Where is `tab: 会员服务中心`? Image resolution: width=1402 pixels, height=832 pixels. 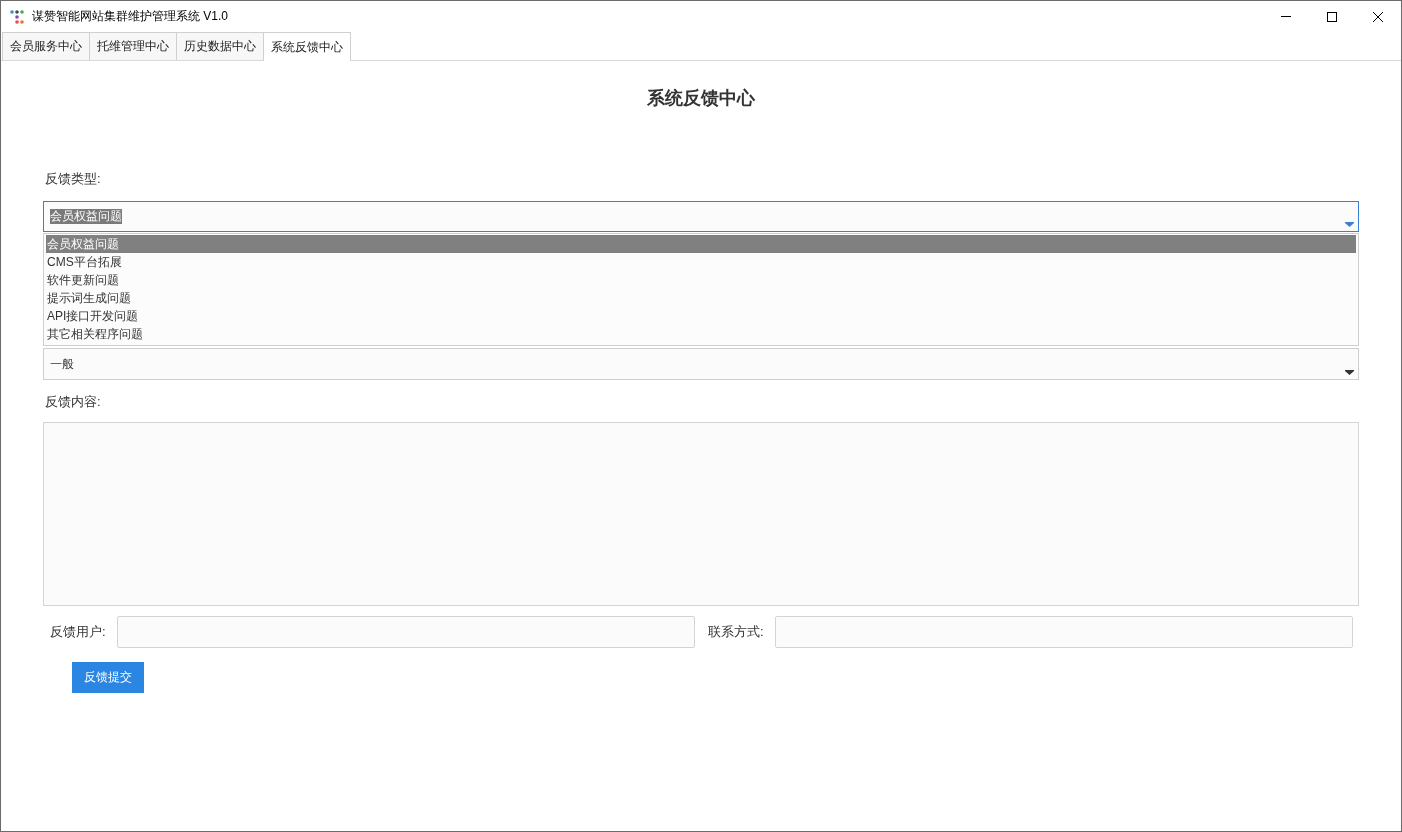 tab: 会员服务中心 is located at coordinates (46, 46).